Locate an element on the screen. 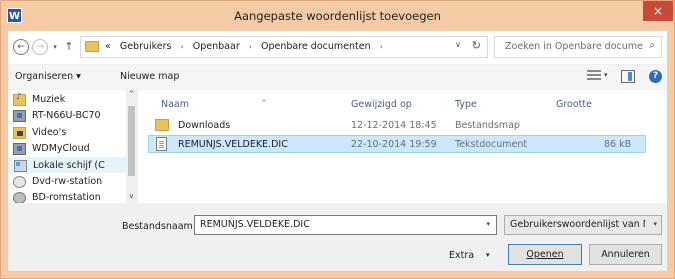  file-type: Bestandsmap is located at coordinates (487, 125).